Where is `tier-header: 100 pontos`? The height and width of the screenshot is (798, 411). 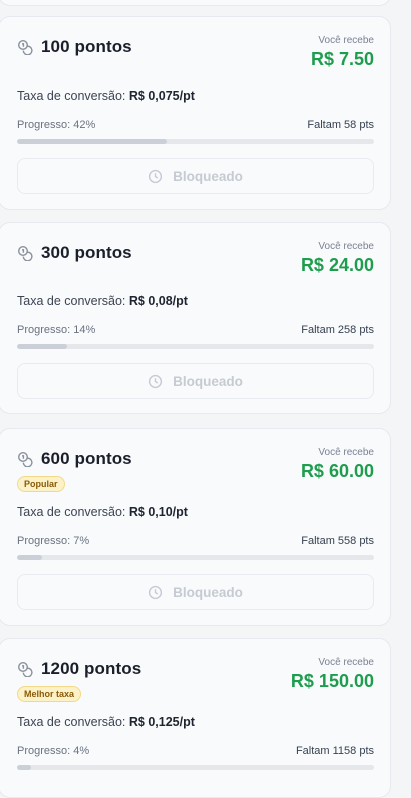 tier-header: 100 pontos is located at coordinates (74, 47).